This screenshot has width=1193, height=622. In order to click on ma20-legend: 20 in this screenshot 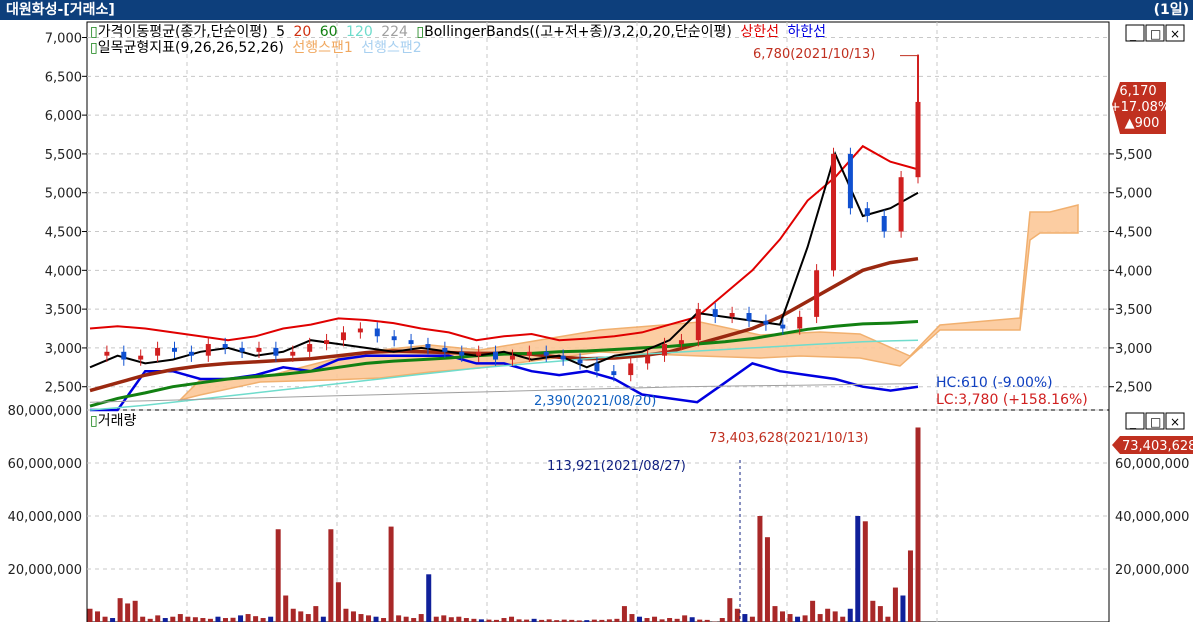, I will do `click(302, 32)`.